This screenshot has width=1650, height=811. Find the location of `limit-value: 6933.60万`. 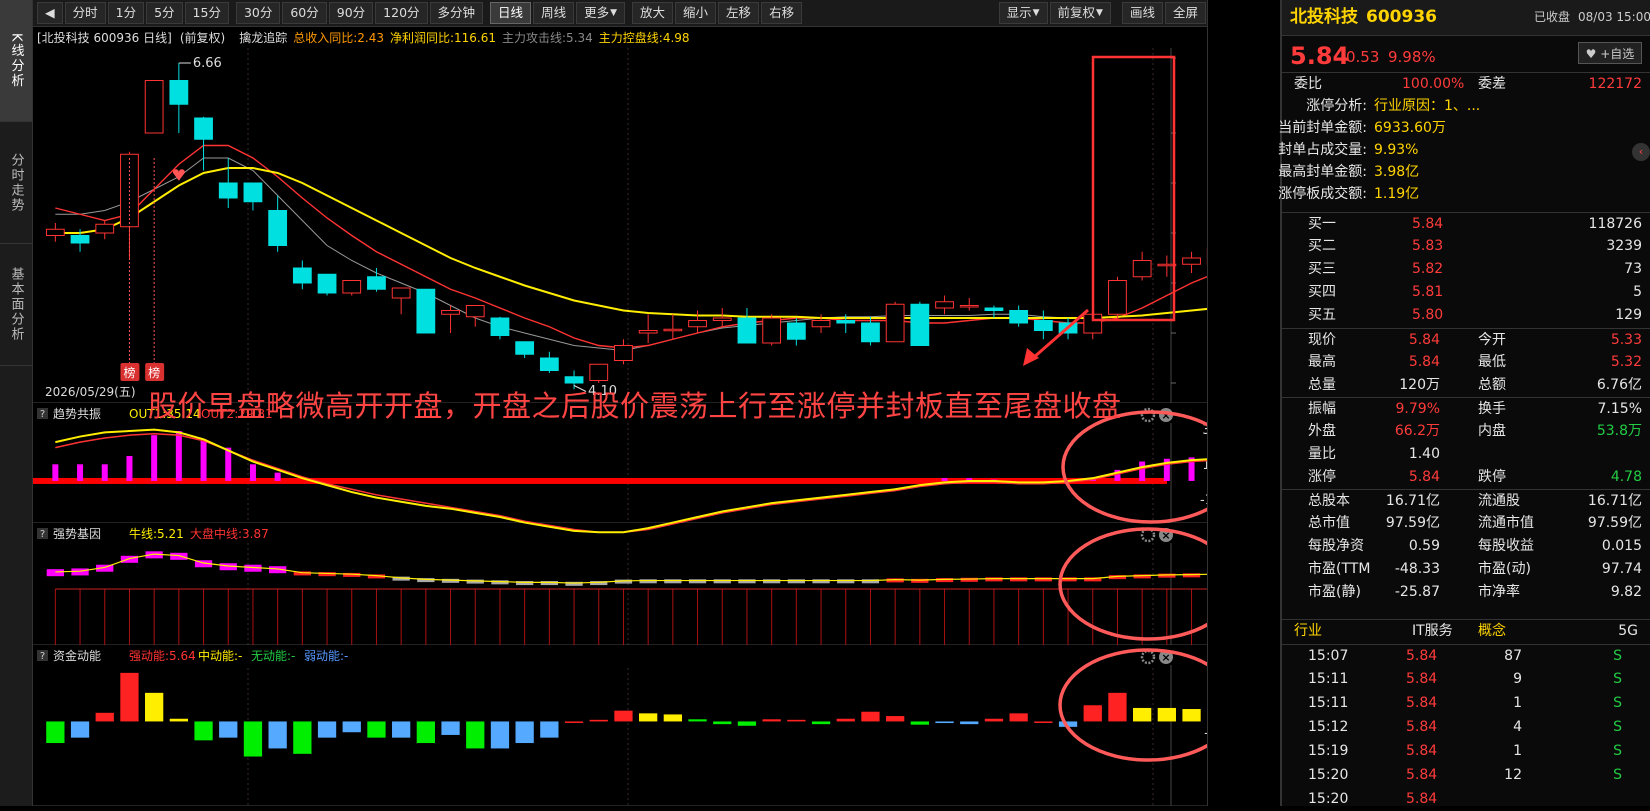

limit-value: 6933.60万 is located at coordinates (1410, 128).